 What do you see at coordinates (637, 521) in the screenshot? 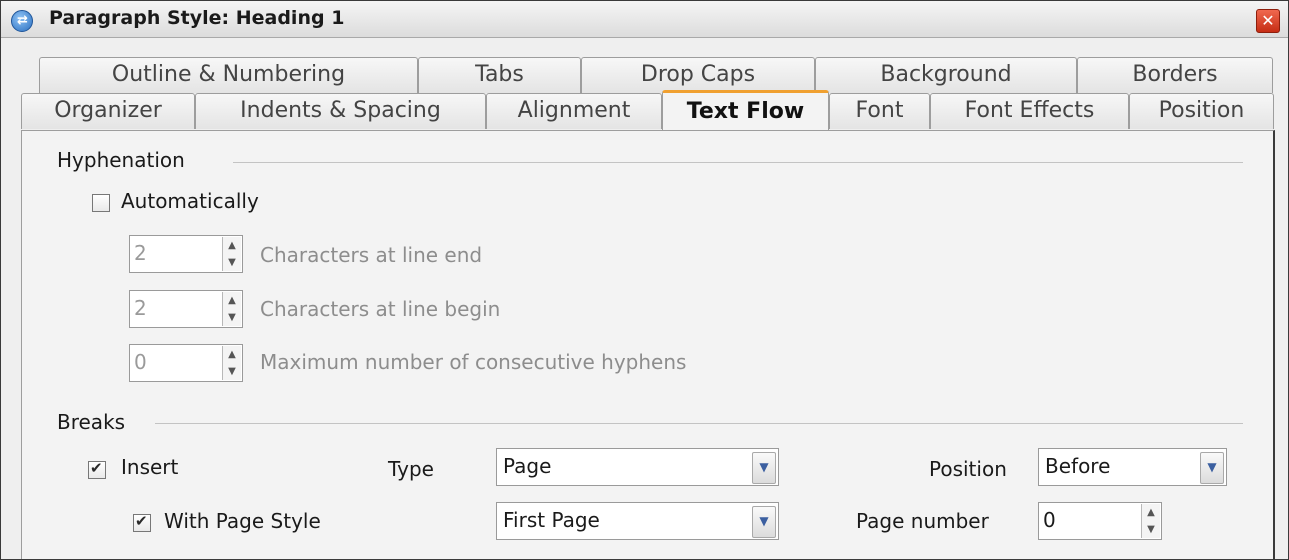
I see `page-style-dropdown: First Page ▼` at bounding box center [637, 521].